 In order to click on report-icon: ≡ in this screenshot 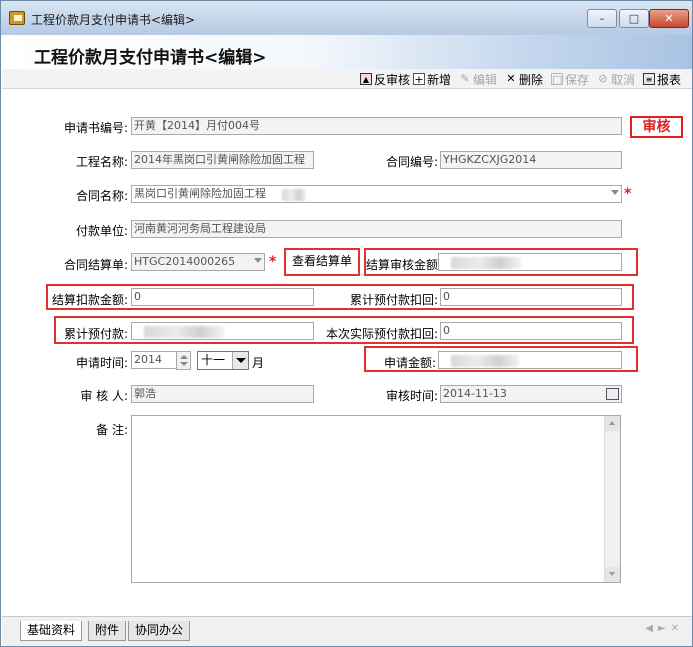, I will do `click(649, 79)`.